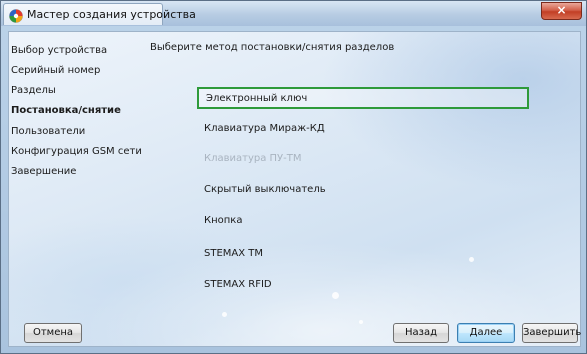 The image size is (587, 354). Describe the element at coordinates (53, 333) in the screenshot. I see `cancel-button: Отмена` at that location.